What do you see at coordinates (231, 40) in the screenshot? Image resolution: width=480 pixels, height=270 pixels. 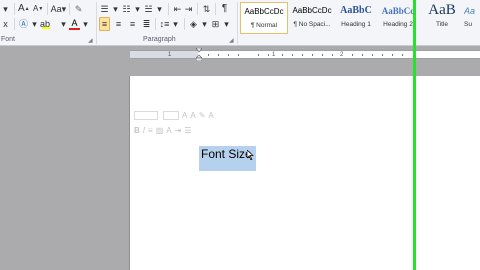 I see `paragraph-dialog-launcher-icon: ◢` at bounding box center [231, 40].